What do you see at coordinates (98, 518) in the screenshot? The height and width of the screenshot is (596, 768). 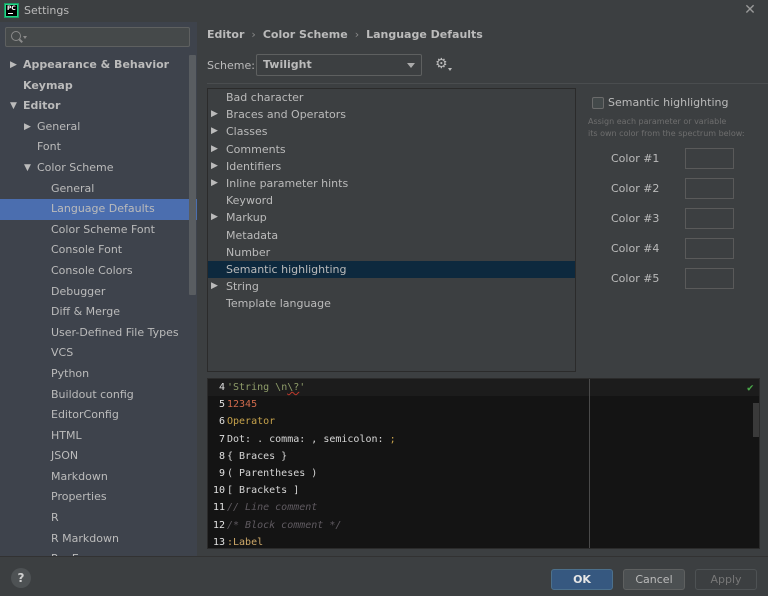 I see `sidebar-item-r: R` at bounding box center [98, 518].